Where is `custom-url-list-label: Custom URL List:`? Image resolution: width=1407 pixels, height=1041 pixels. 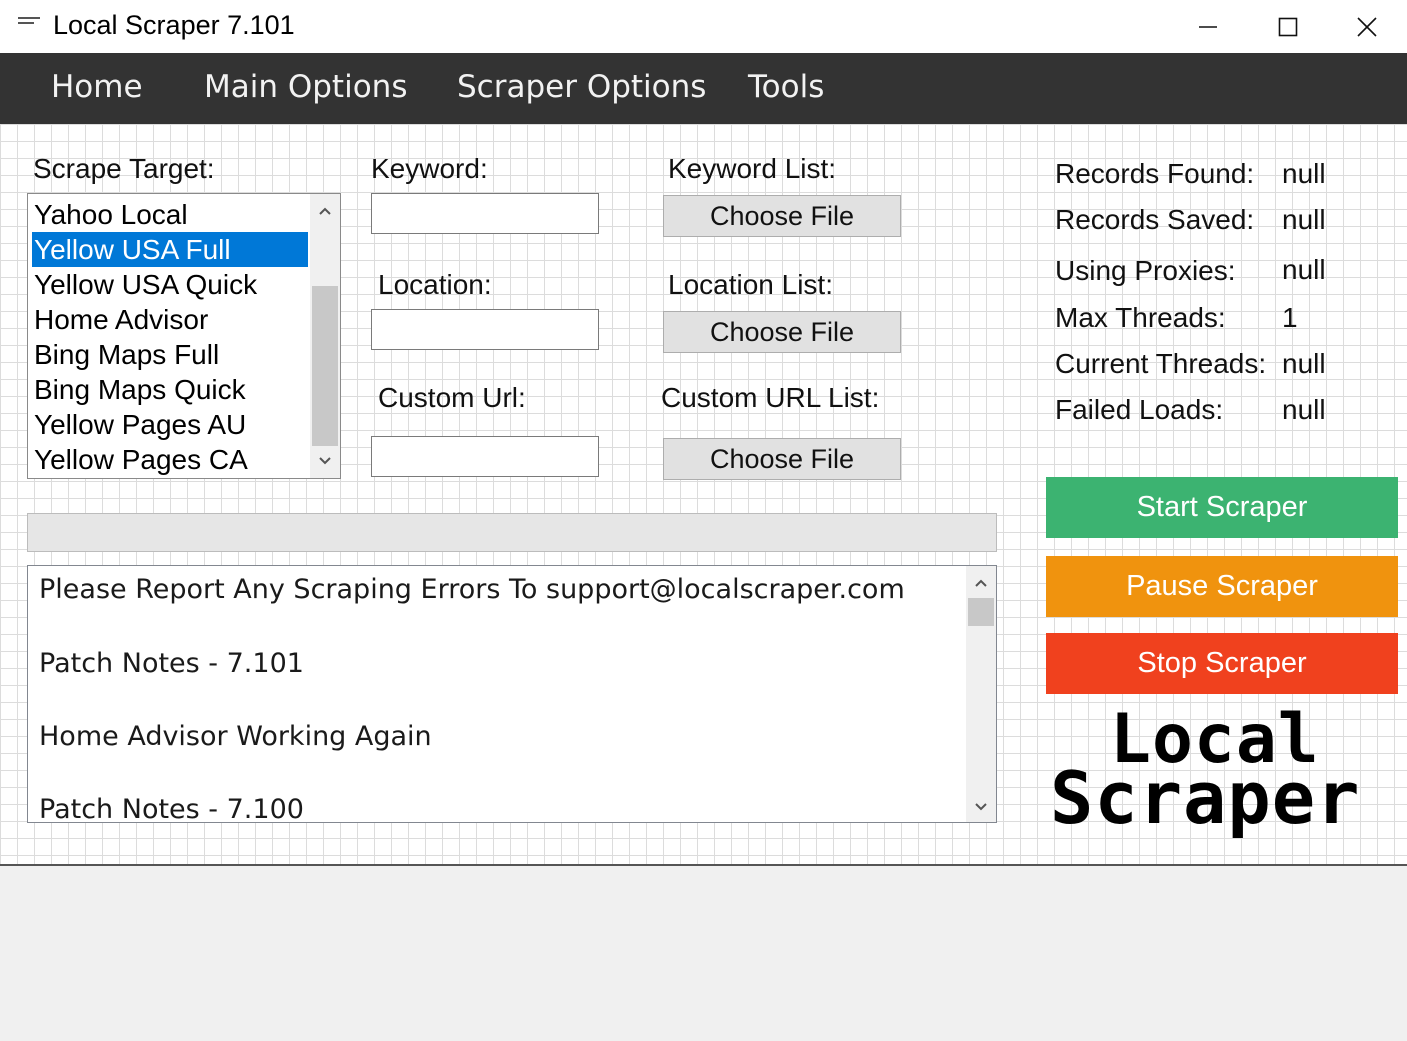
custom-url-list-label: Custom URL List: is located at coordinates (770, 397).